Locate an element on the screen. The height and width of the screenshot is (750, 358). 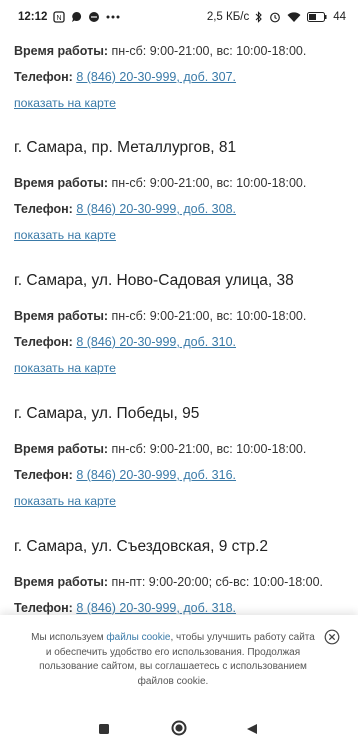
message-icon is located at coordinates (94, 17).